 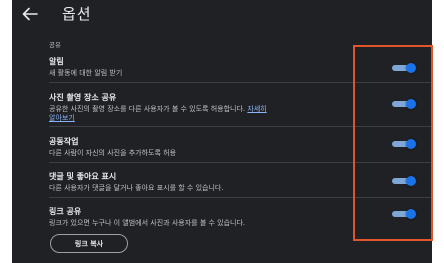 I want to click on setting-description: 링크가 있으면 누구나 이 앨범에서 사진과 사용자를 볼 수 있습니다., so click(x=147, y=223).